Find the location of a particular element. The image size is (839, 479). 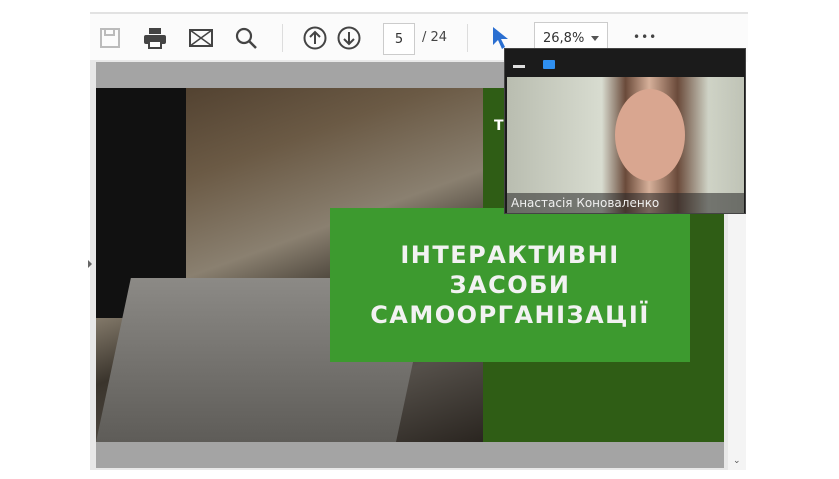

slide-title-box: ІНТЕРАКТИВНІ ЗАСОБИ САМООРГАНІЗАЦІЇ is located at coordinates (510, 285).